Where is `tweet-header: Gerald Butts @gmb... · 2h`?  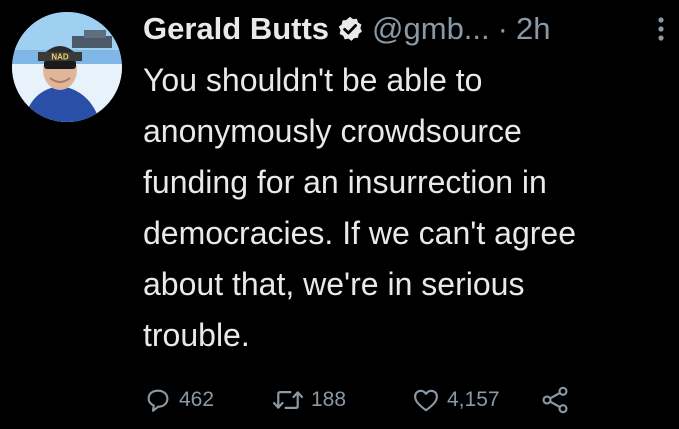 tweet-header: Gerald Butts @gmb... · 2h is located at coordinates (406, 29).